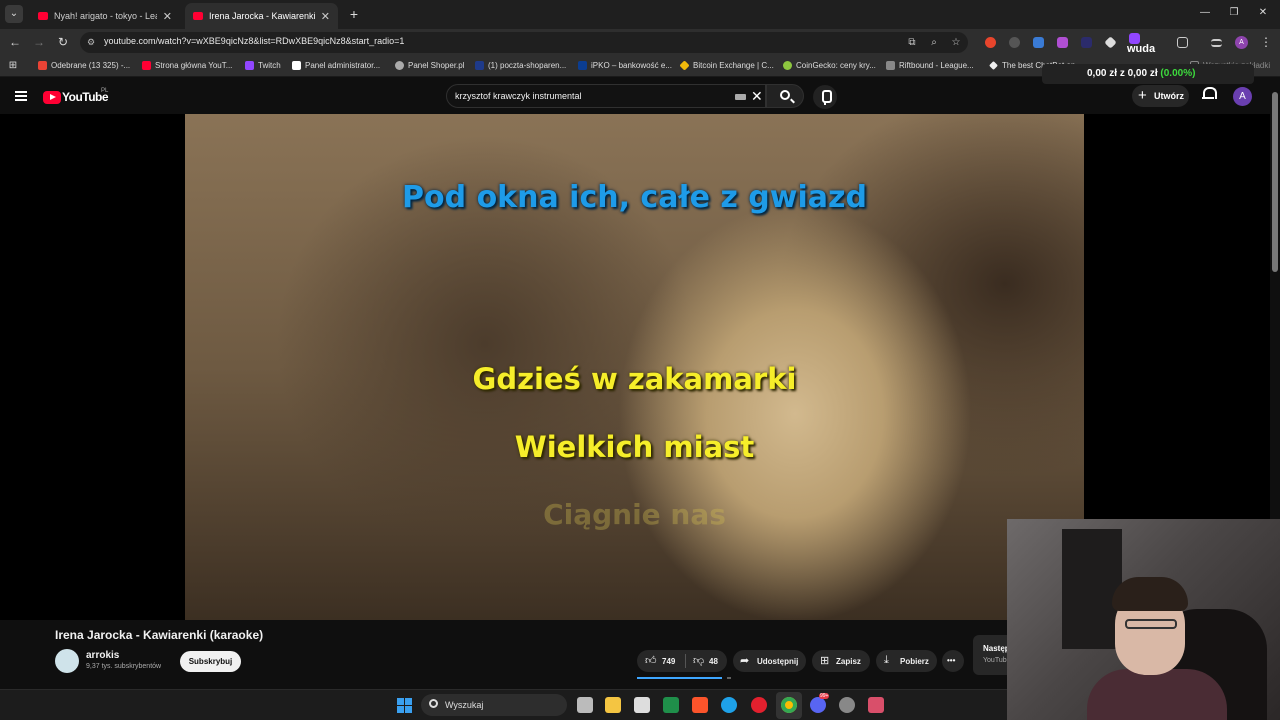 The width and height of the screenshot is (1280, 720). What do you see at coordinates (52, 97) in the screenshot?
I see `youtube-logo-icon` at bounding box center [52, 97].